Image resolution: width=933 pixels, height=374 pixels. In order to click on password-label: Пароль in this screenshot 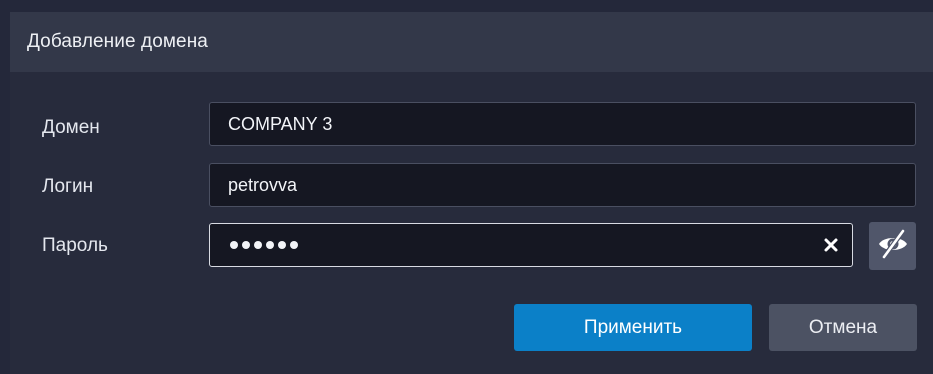, I will do `click(75, 245)`.